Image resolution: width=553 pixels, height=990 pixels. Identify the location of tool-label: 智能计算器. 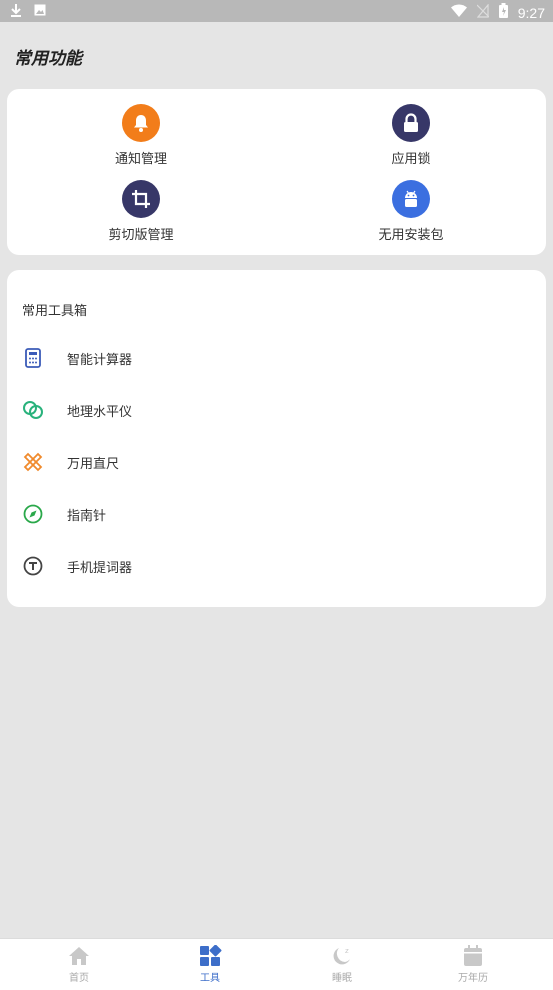
(100, 360).